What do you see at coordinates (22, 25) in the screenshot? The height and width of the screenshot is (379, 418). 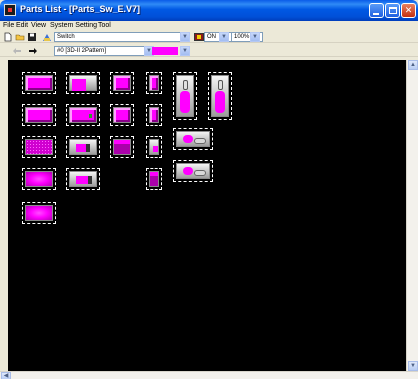 I see `menu-edit: Edit` at bounding box center [22, 25].